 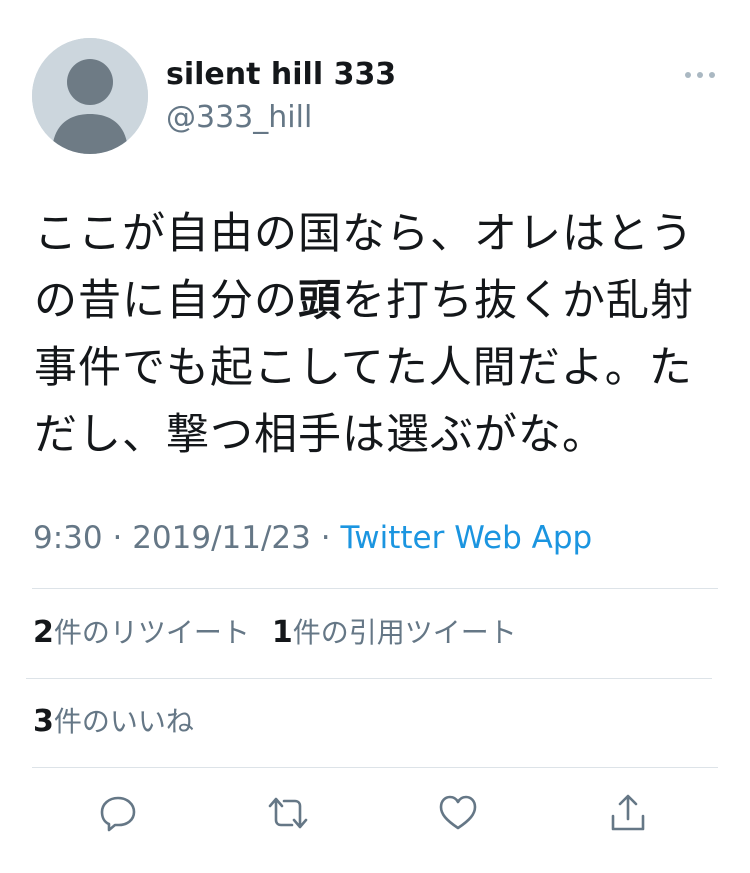 I want to click on tweet-actions, so click(x=375, y=815).